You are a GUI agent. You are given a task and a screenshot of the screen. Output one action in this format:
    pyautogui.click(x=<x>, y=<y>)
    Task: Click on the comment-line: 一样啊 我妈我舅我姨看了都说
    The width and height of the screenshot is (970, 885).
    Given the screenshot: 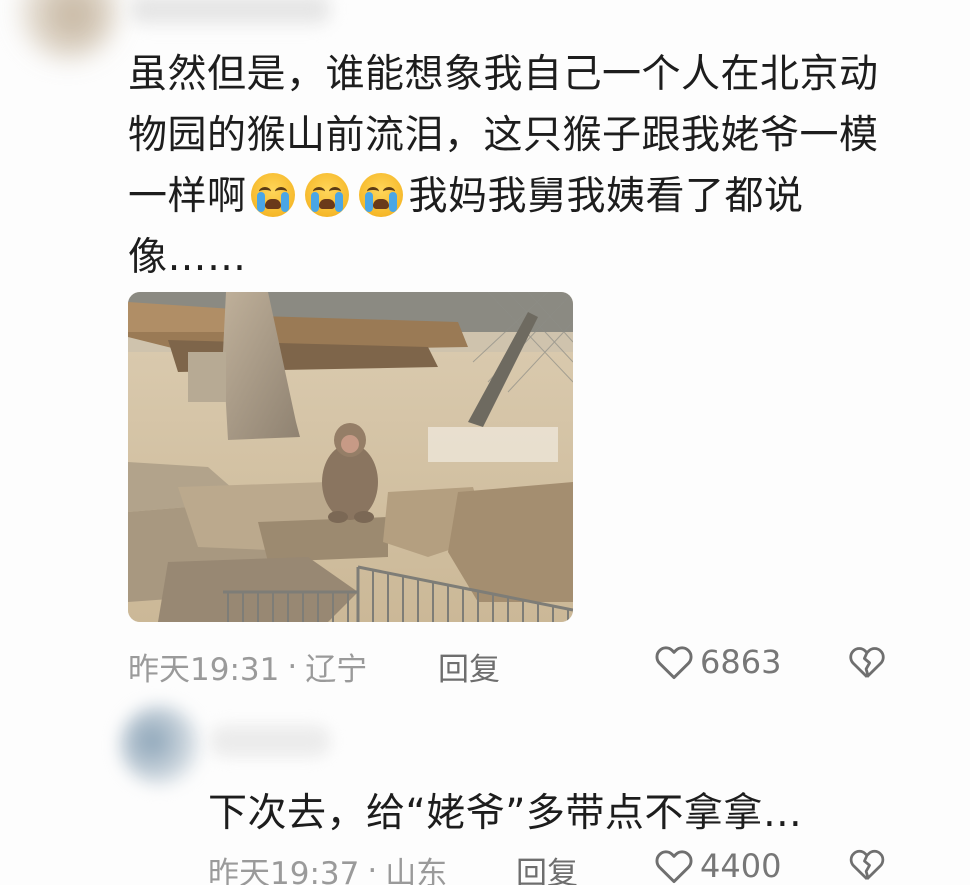 What is the action you would take?
    pyautogui.click(x=518, y=196)
    